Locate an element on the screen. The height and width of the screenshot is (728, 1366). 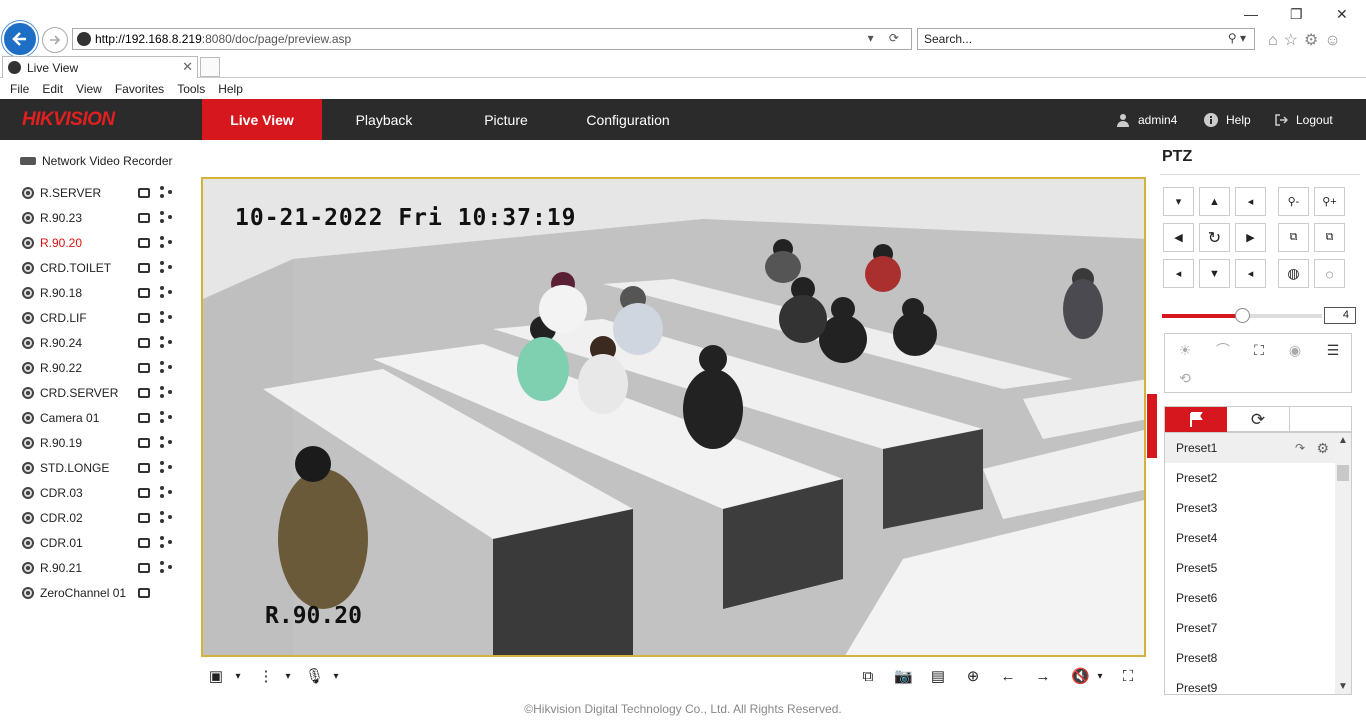
nav-configuration: Configuration is located at coordinates (628, 119).